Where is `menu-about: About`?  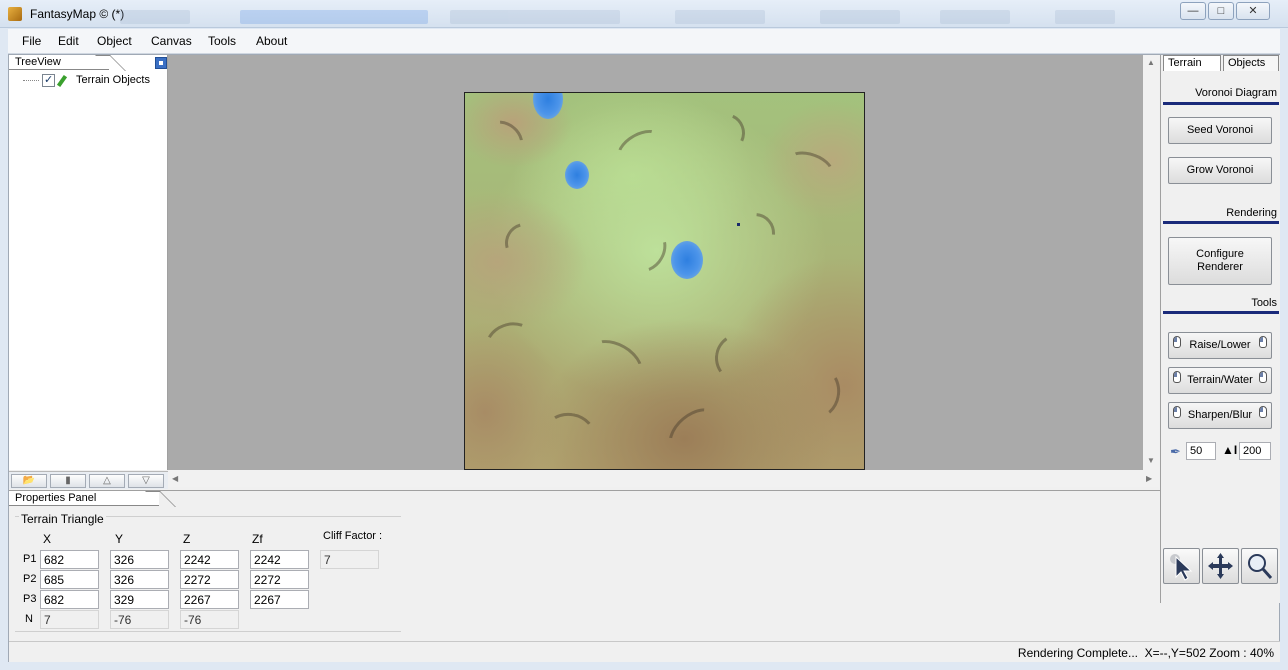
menu-about: About is located at coordinates (271, 41).